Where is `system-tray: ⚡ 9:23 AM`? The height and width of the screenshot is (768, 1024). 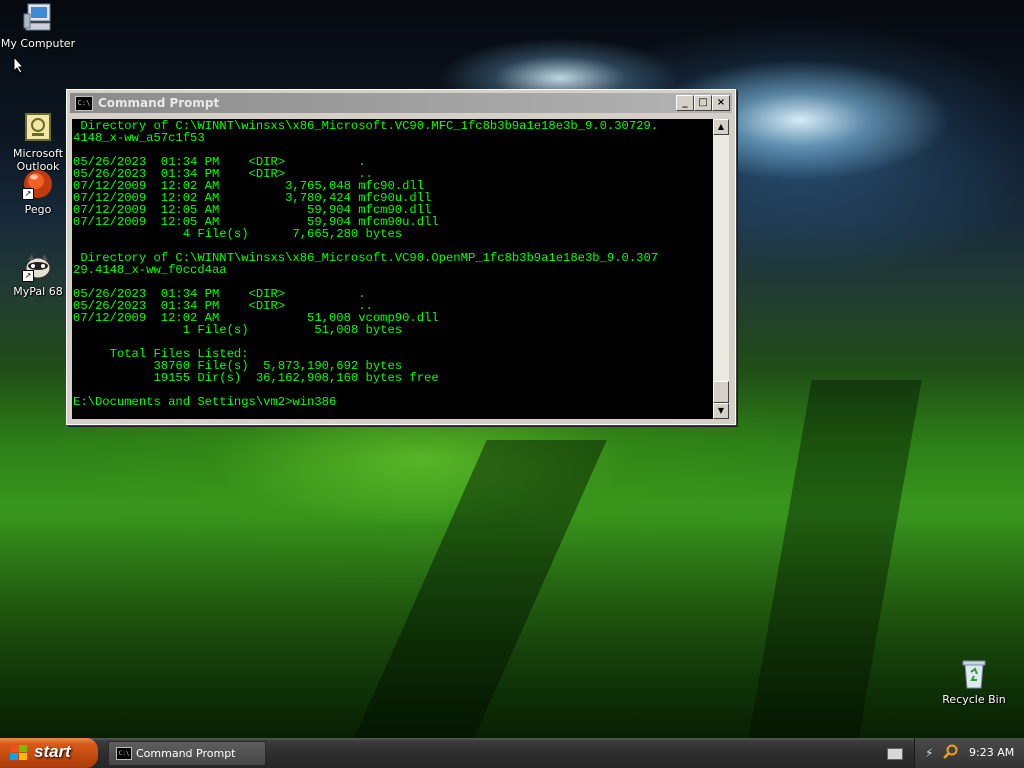 system-tray: ⚡ 9:23 AM is located at coordinates (969, 753).